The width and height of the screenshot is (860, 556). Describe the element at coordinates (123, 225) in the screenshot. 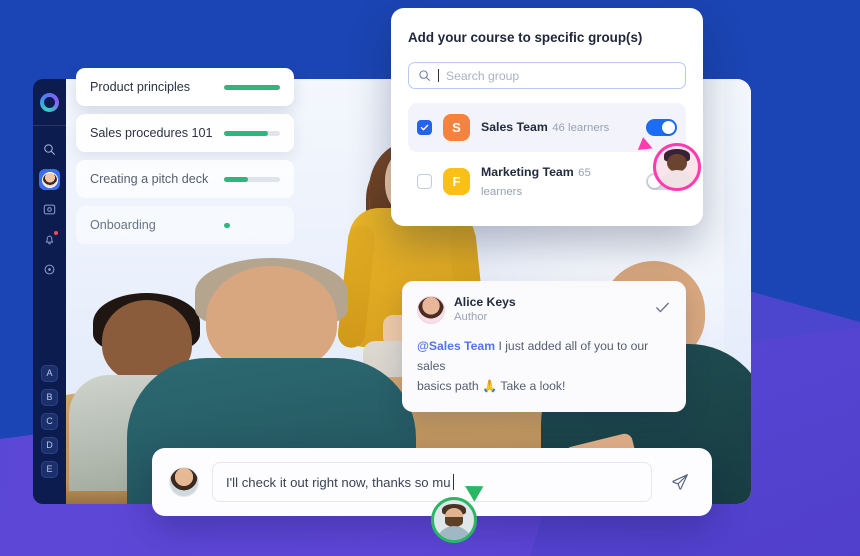

I see `course-title: Onboarding` at that location.